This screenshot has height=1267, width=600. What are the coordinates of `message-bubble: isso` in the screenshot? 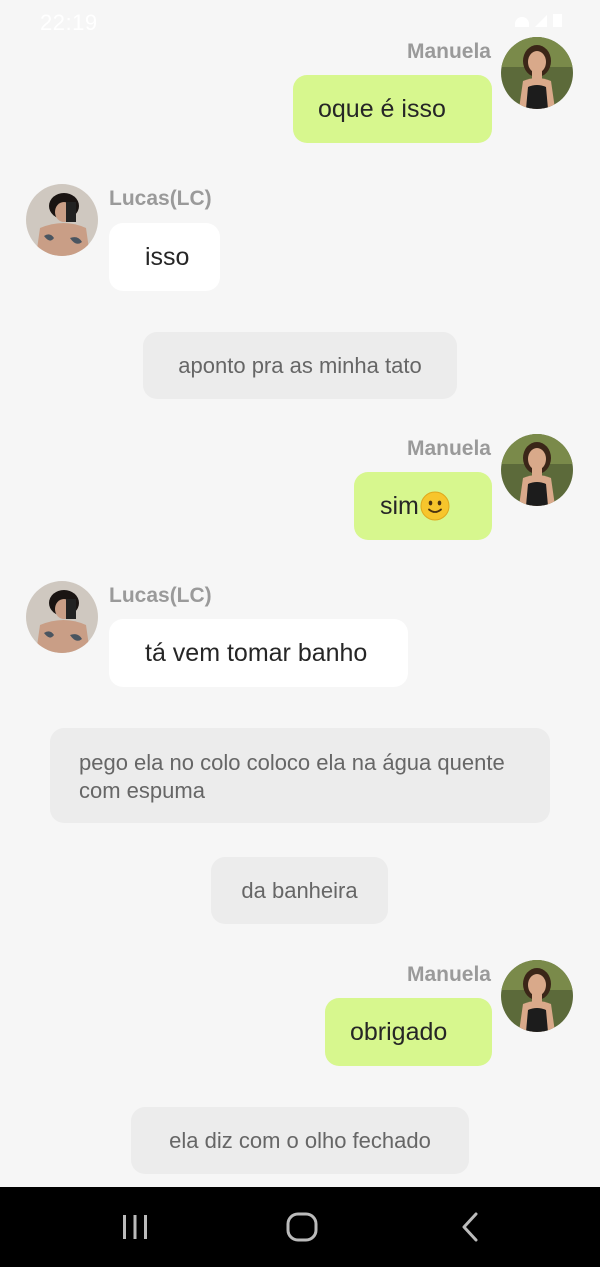 It's located at (164, 257).